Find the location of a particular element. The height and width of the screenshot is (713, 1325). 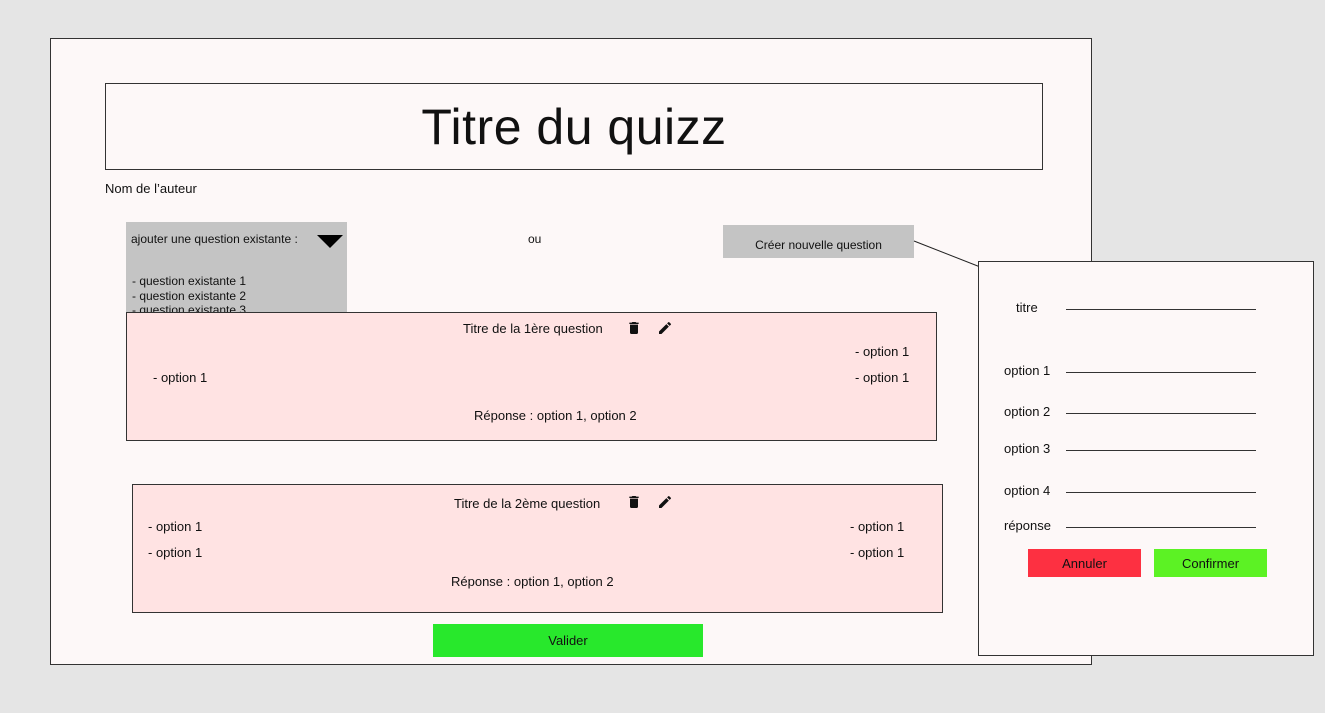

field-label: option 3 is located at coordinates (1027, 448).